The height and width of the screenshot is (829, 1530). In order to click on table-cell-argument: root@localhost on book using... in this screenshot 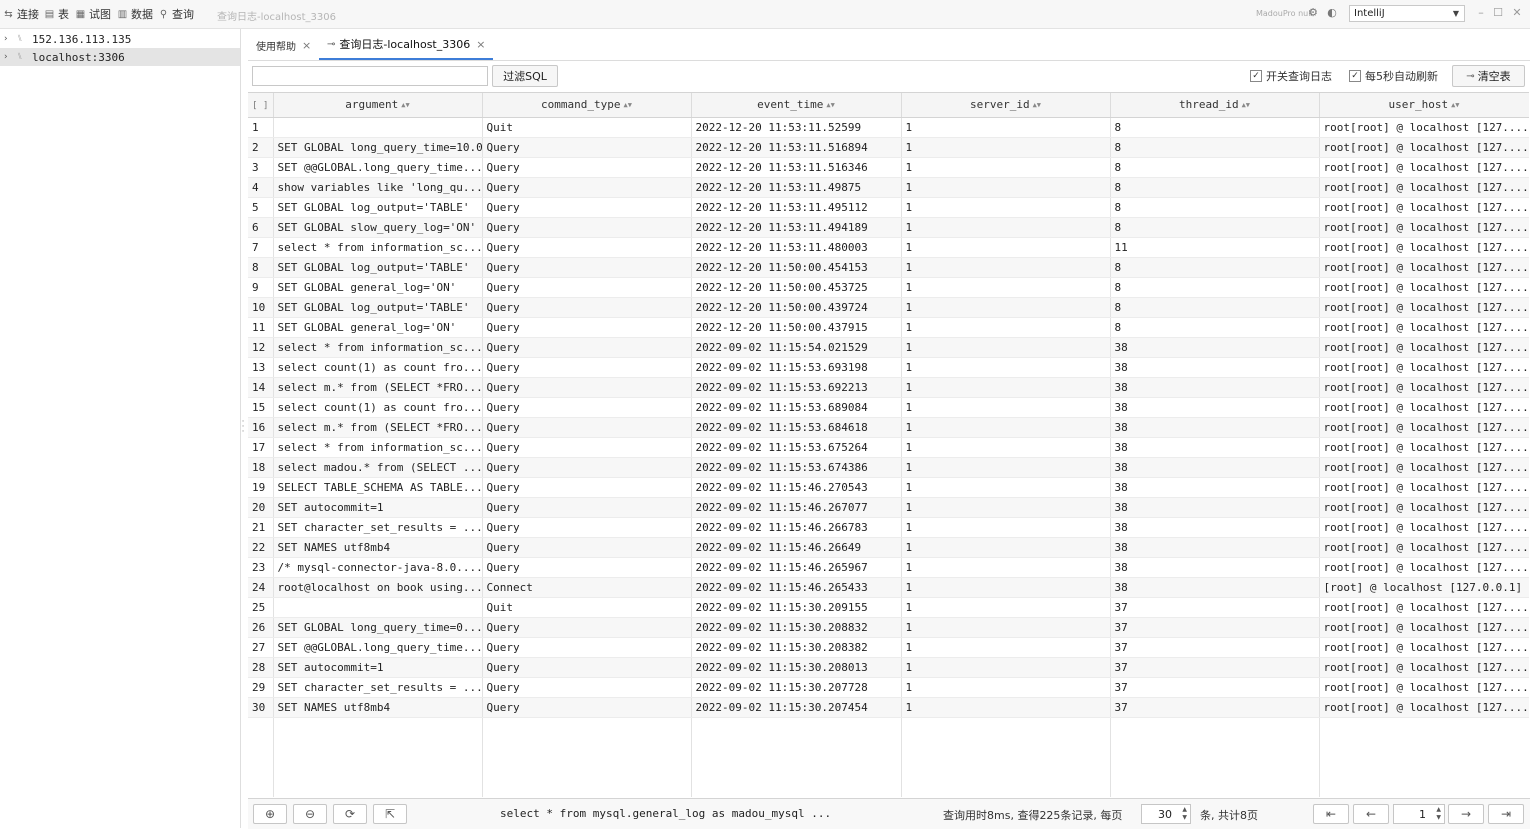, I will do `click(378, 587)`.